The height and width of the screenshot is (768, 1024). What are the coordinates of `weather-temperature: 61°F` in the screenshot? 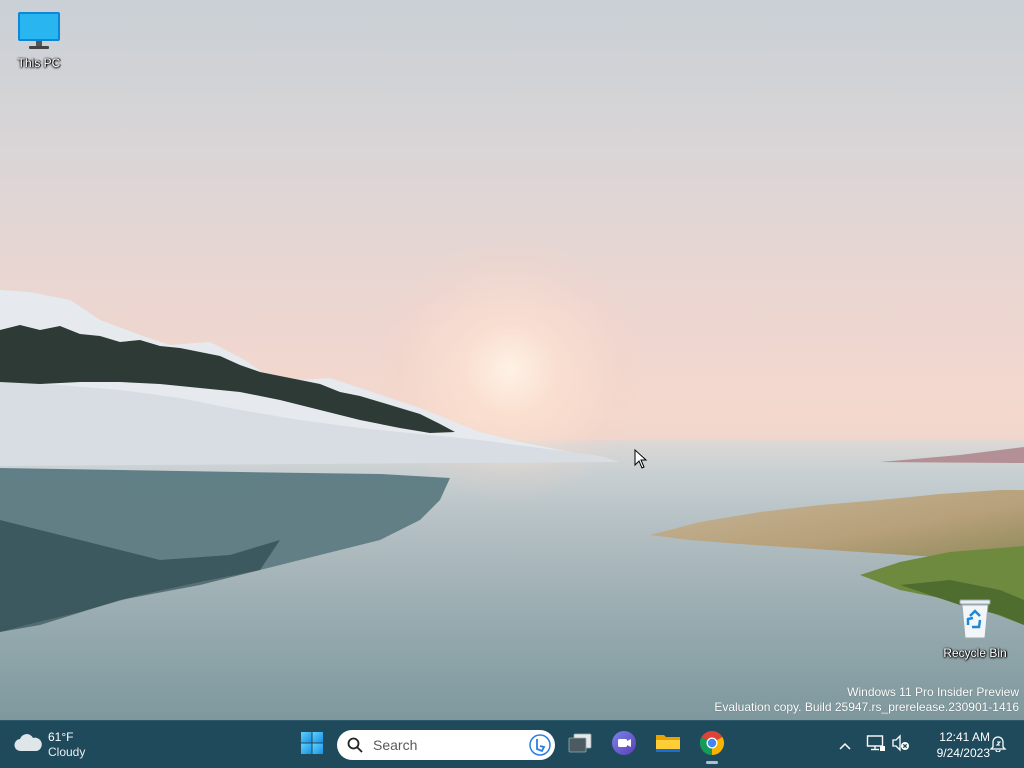 It's located at (61, 737).